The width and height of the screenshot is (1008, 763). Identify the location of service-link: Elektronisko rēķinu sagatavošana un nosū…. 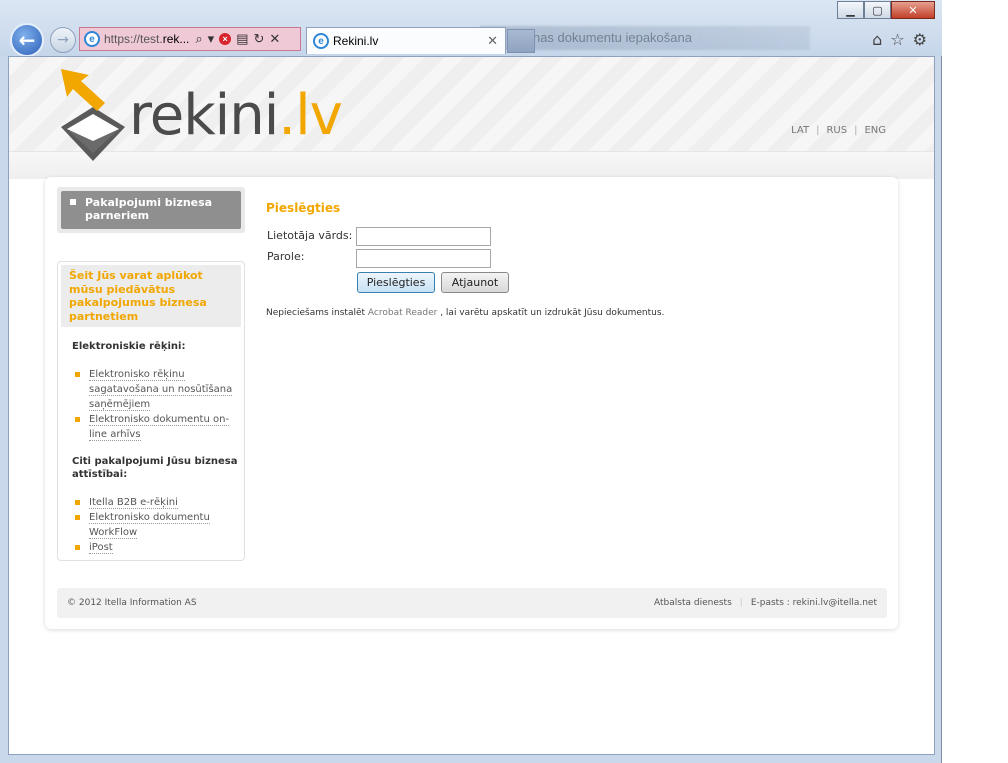
(161, 390).